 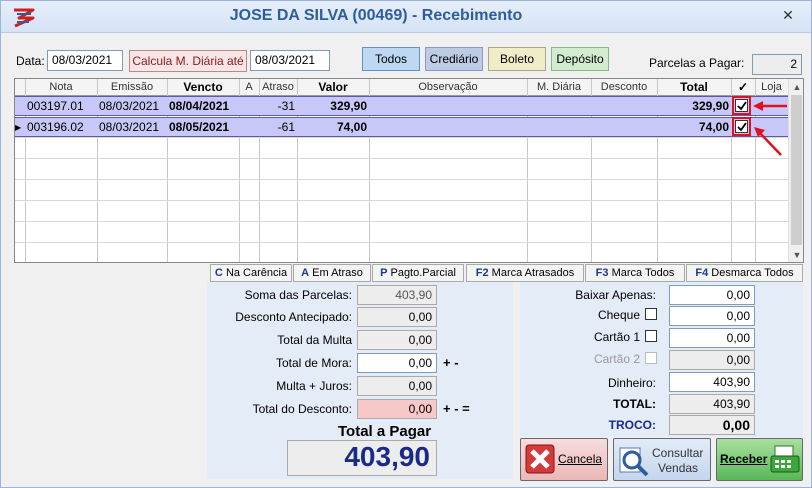 I want to click on col-atraso: Atraso, so click(x=278, y=87).